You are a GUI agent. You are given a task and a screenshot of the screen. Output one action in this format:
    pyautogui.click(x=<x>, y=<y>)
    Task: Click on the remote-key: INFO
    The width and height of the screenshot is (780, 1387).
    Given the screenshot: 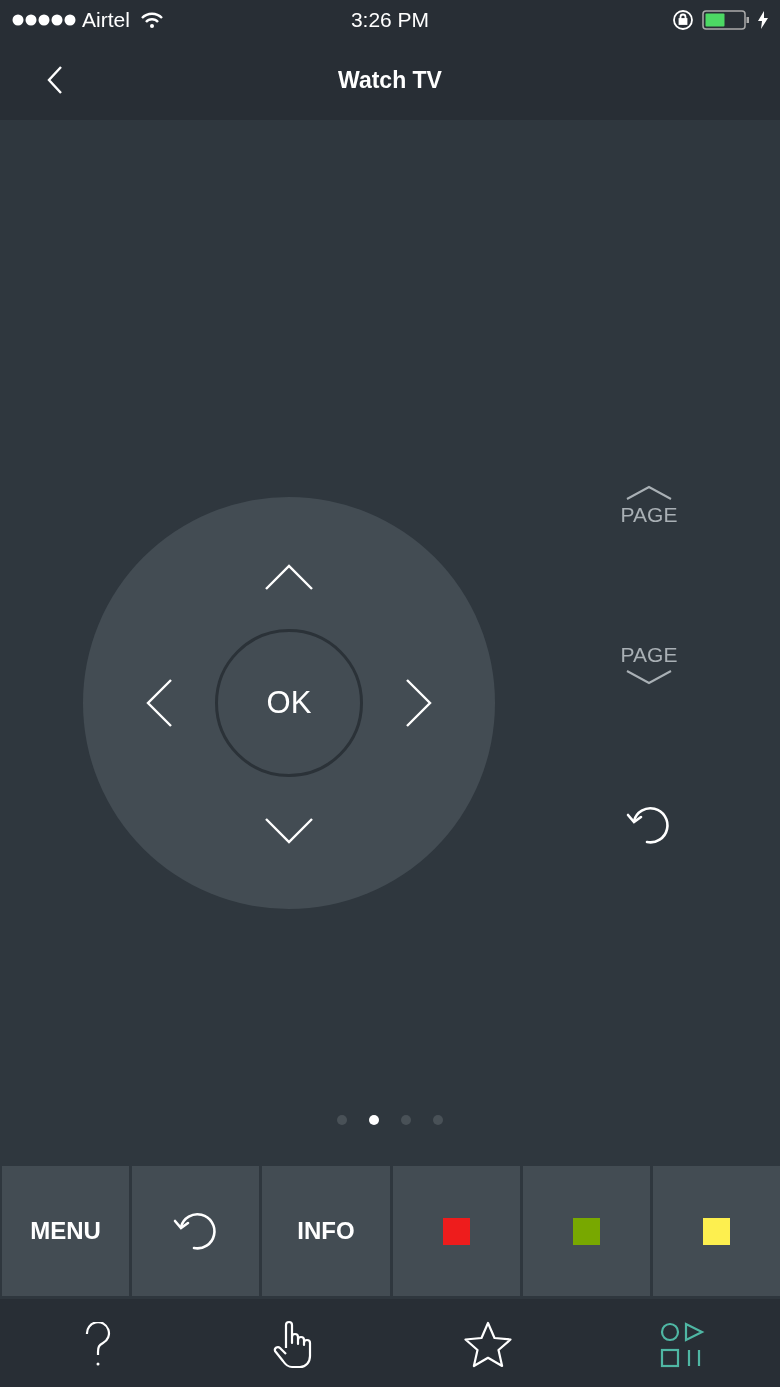 What is the action you would take?
    pyautogui.click(x=326, y=1231)
    